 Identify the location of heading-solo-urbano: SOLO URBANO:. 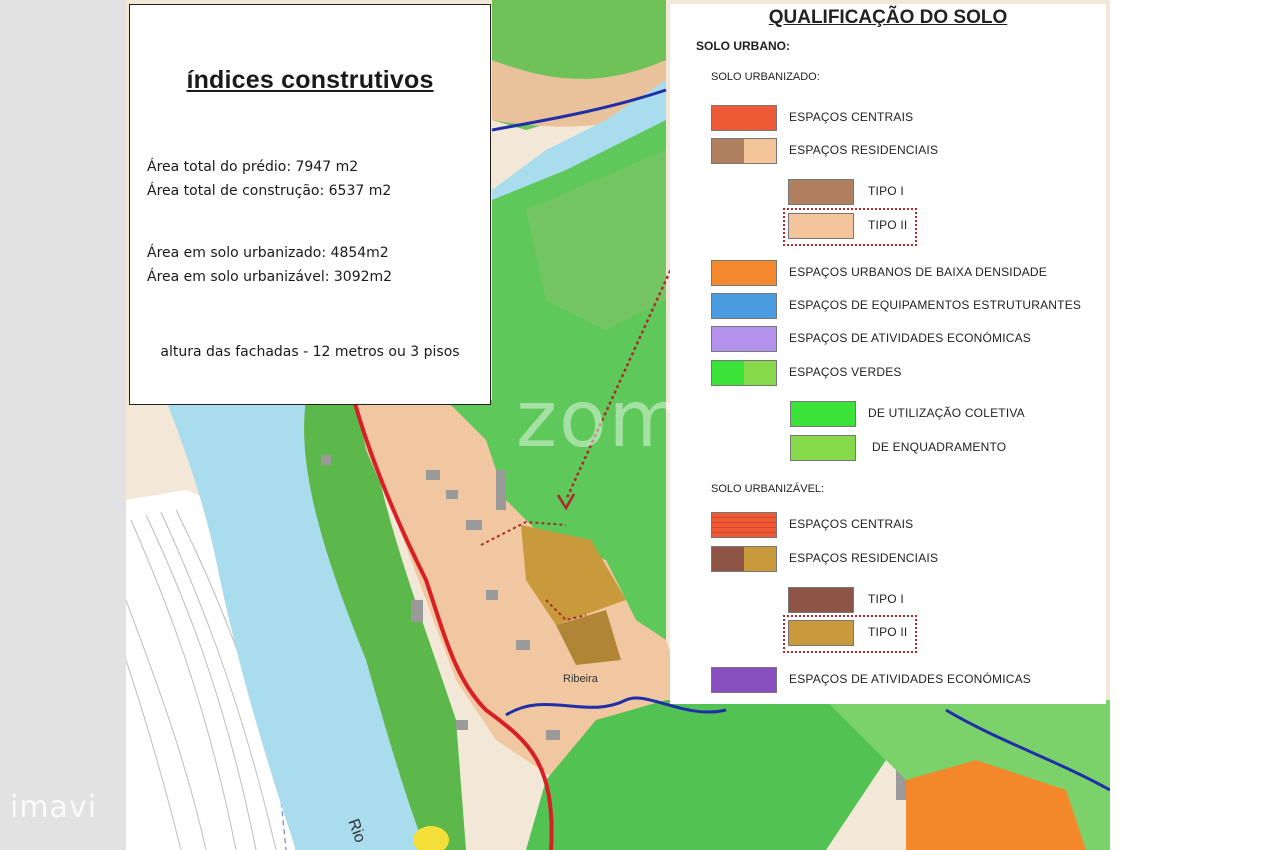
(743, 46).